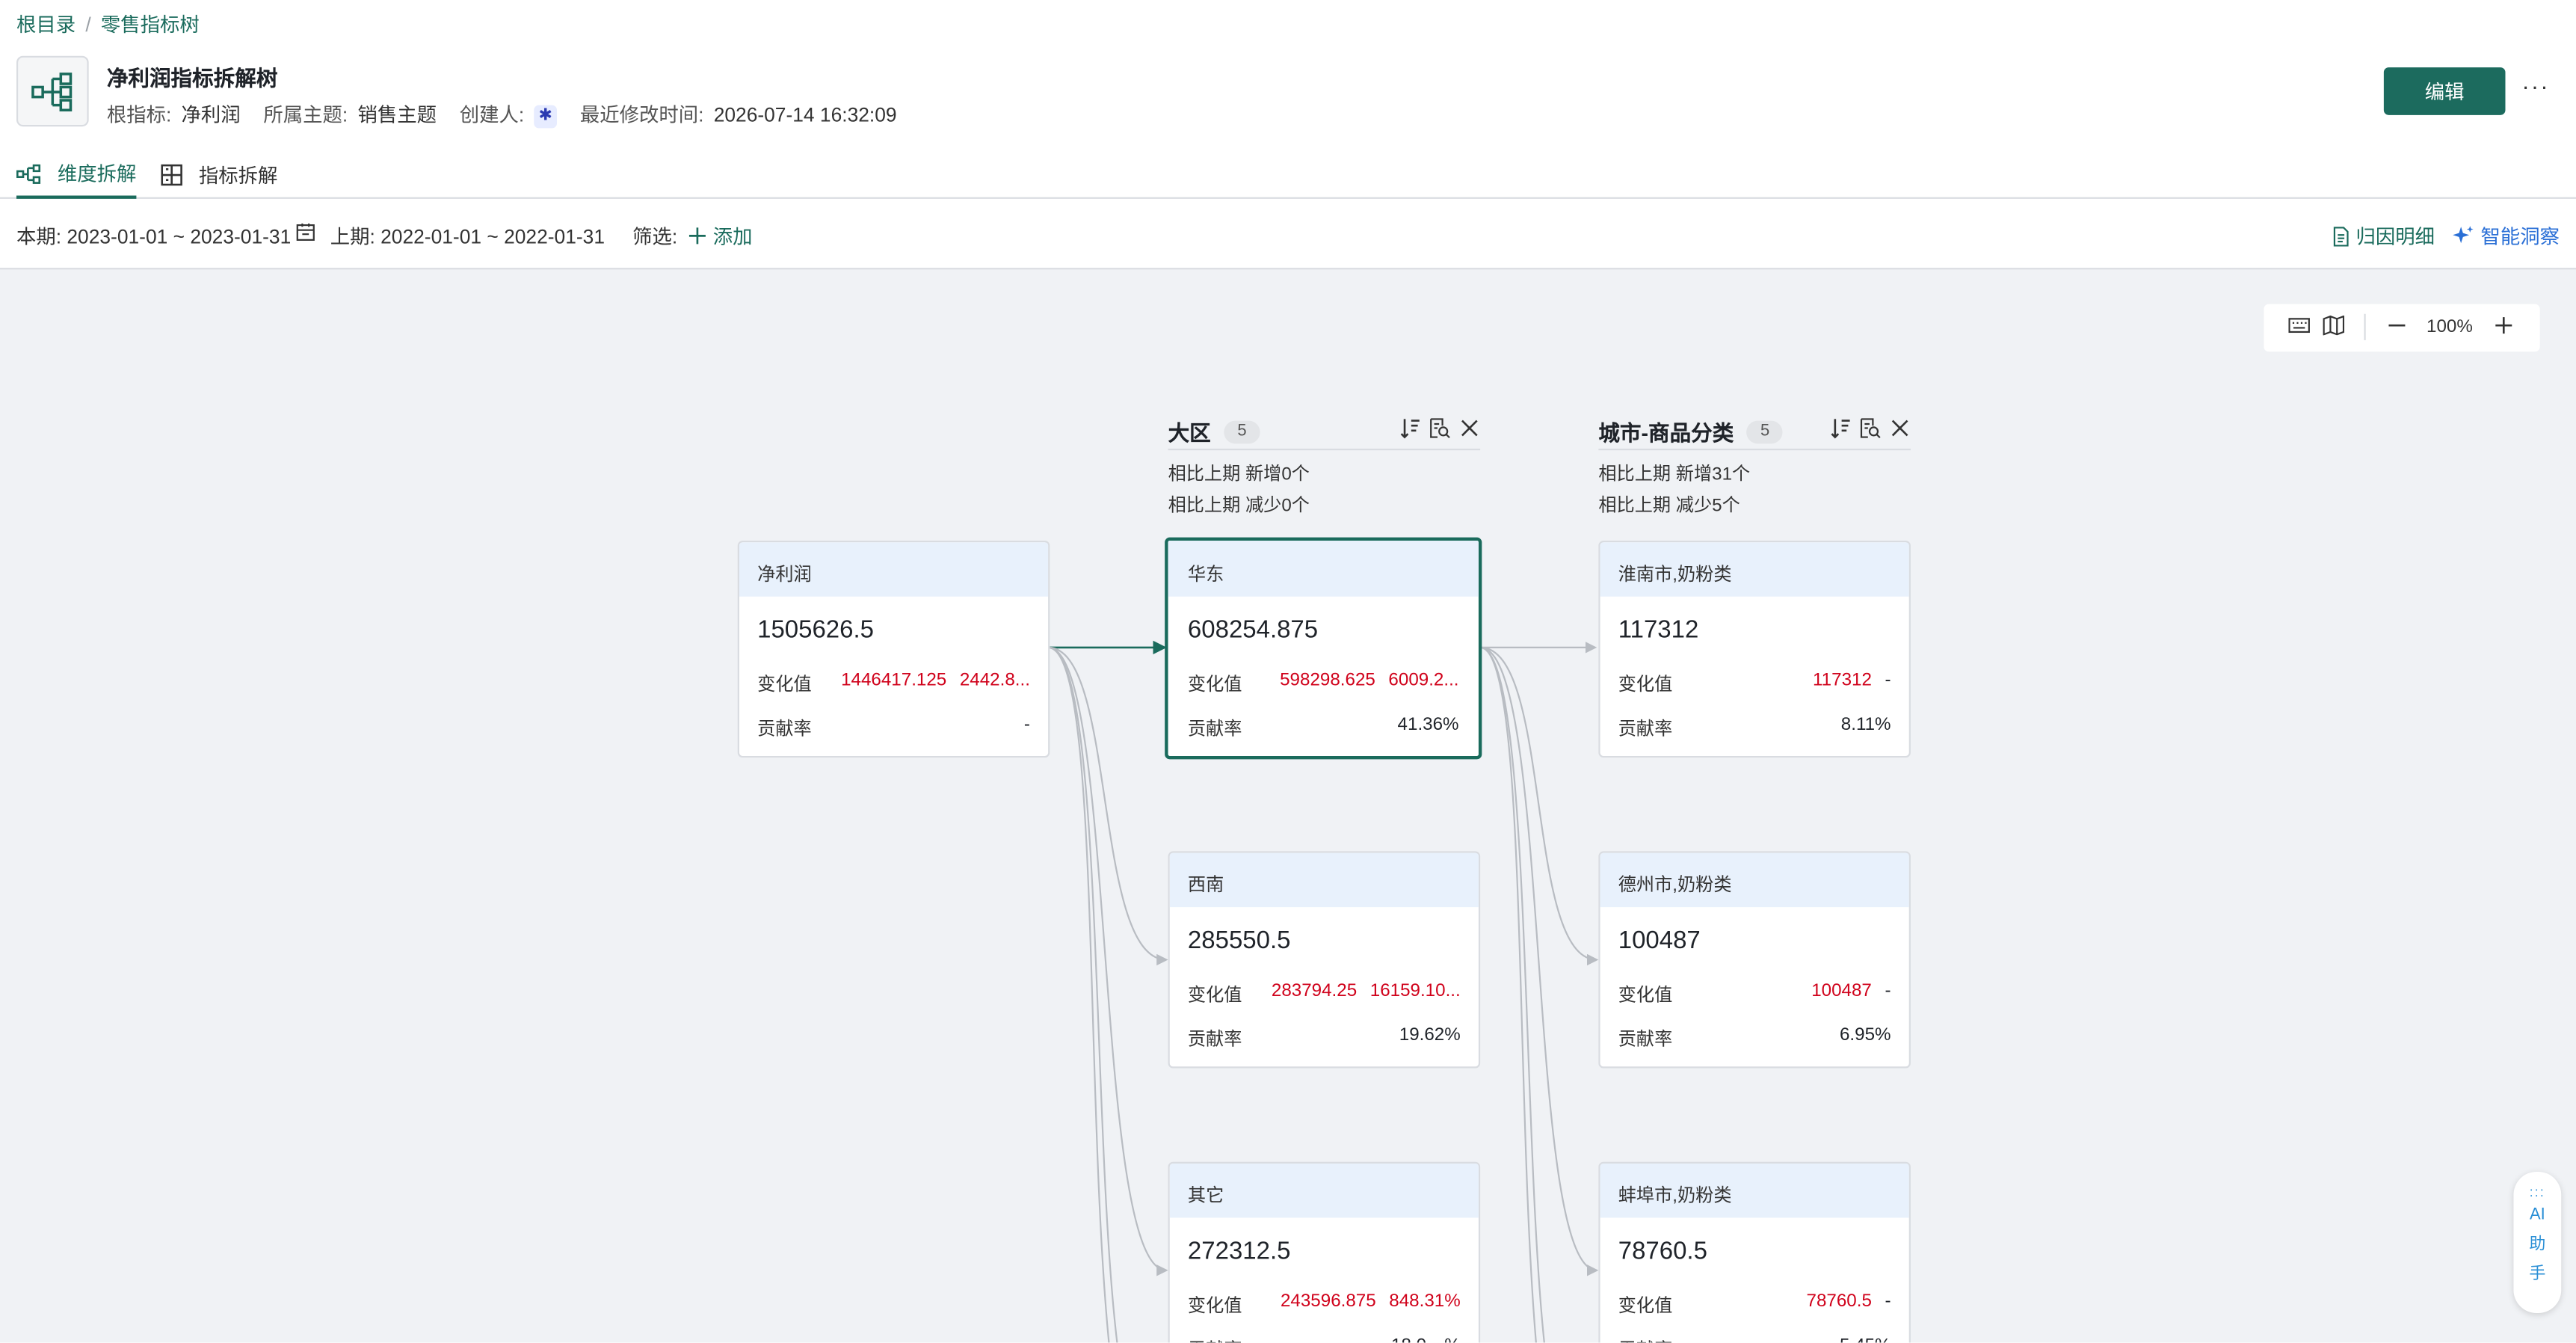  Describe the element at coordinates (171, 175) in the screenshot. I see `grid-icon` at that location.